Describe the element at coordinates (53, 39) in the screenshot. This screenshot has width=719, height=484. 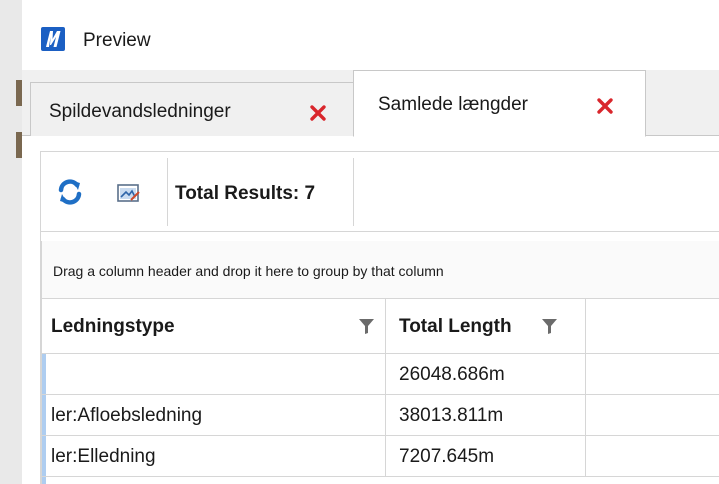
I see `microstation-logo-icon` at that location.